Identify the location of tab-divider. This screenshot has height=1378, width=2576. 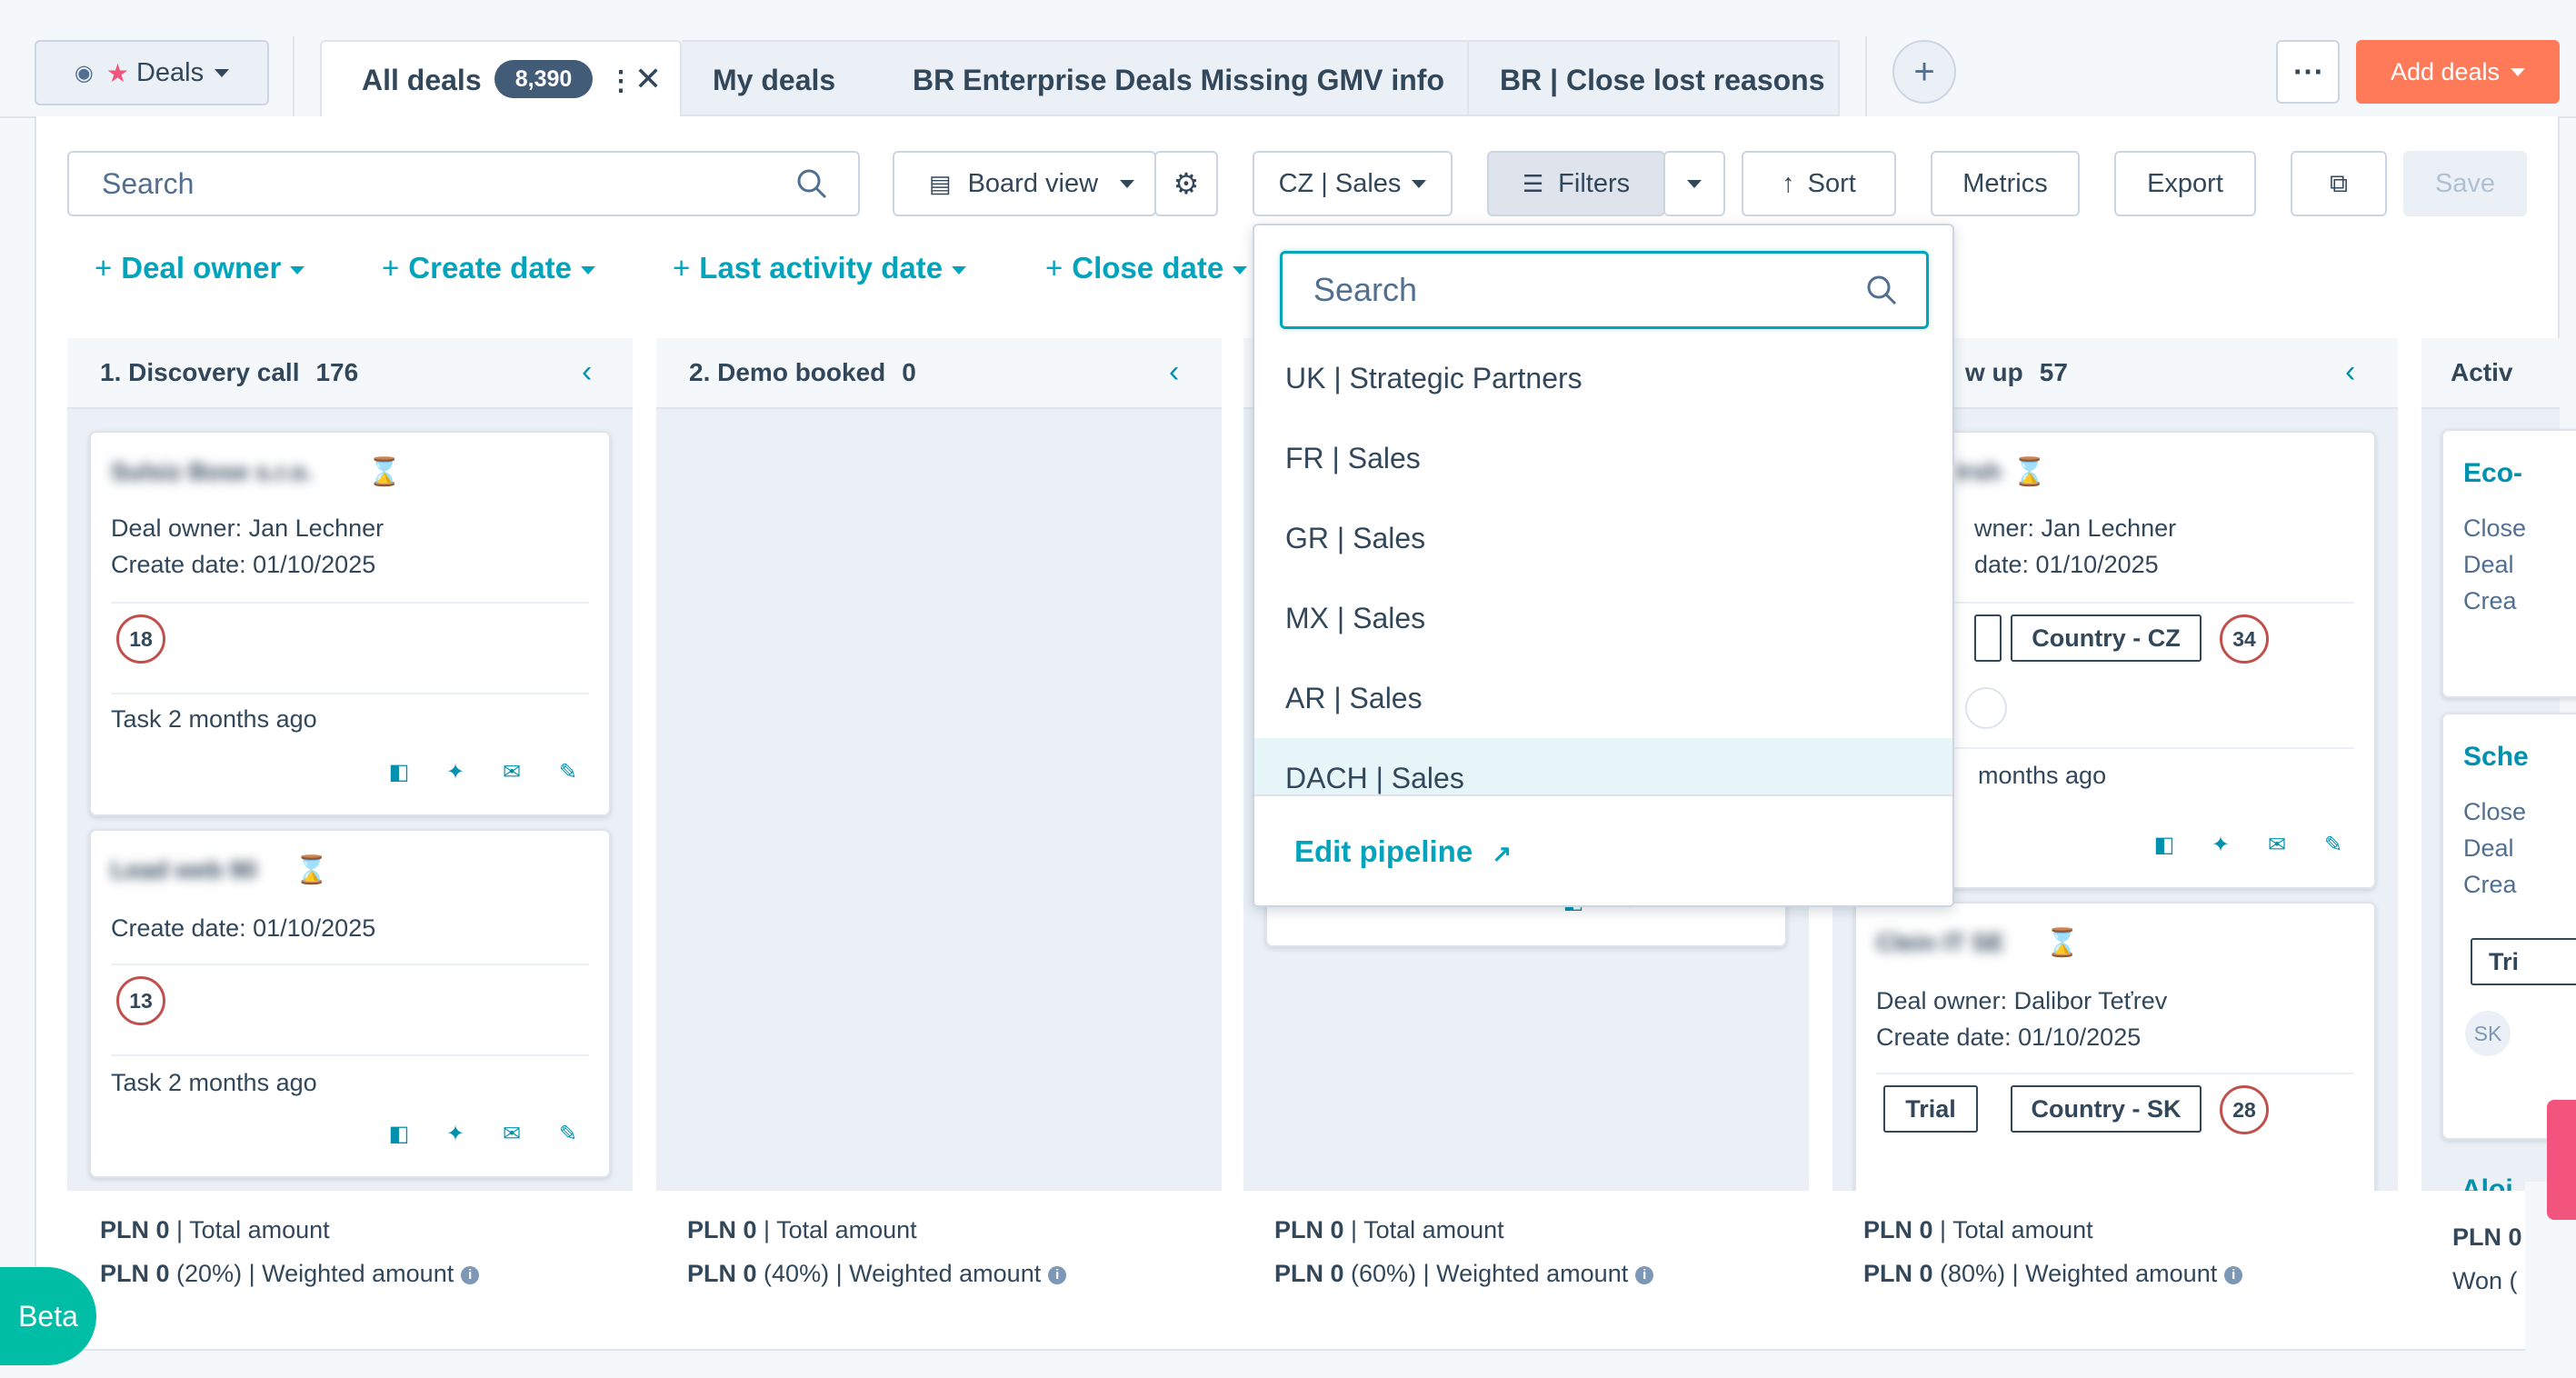
(294, 76).